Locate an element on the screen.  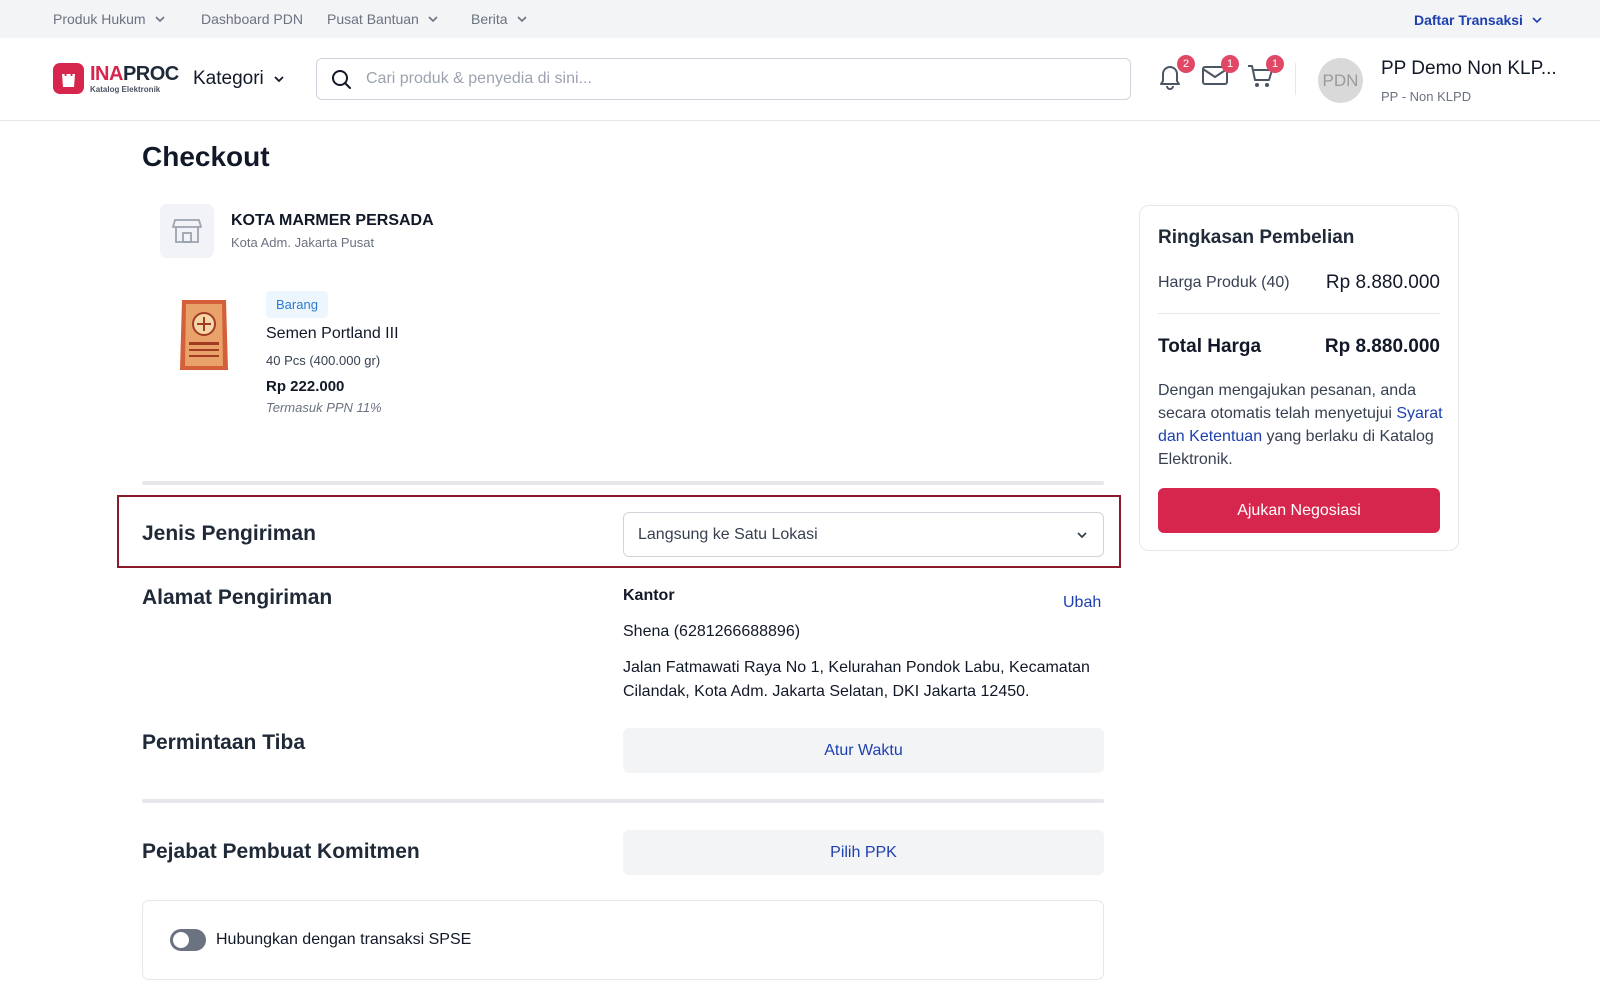
product-price: Rp 222.000 is located at coordinates (305, 386).